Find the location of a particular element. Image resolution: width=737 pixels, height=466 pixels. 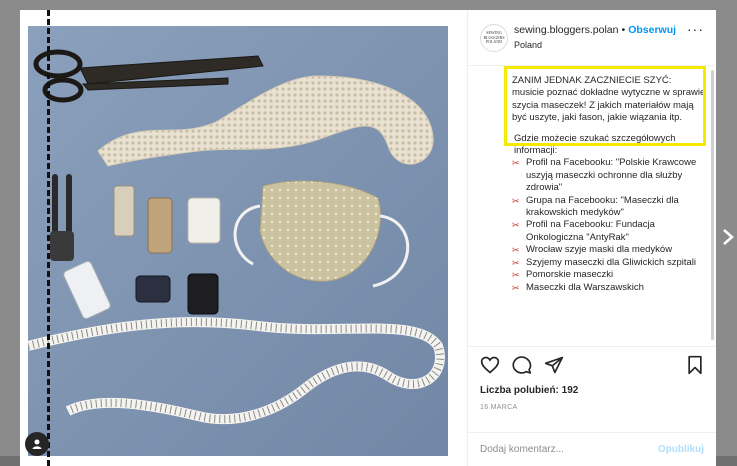

publish-button: Opublikuj is located at coordinates (681, 449).